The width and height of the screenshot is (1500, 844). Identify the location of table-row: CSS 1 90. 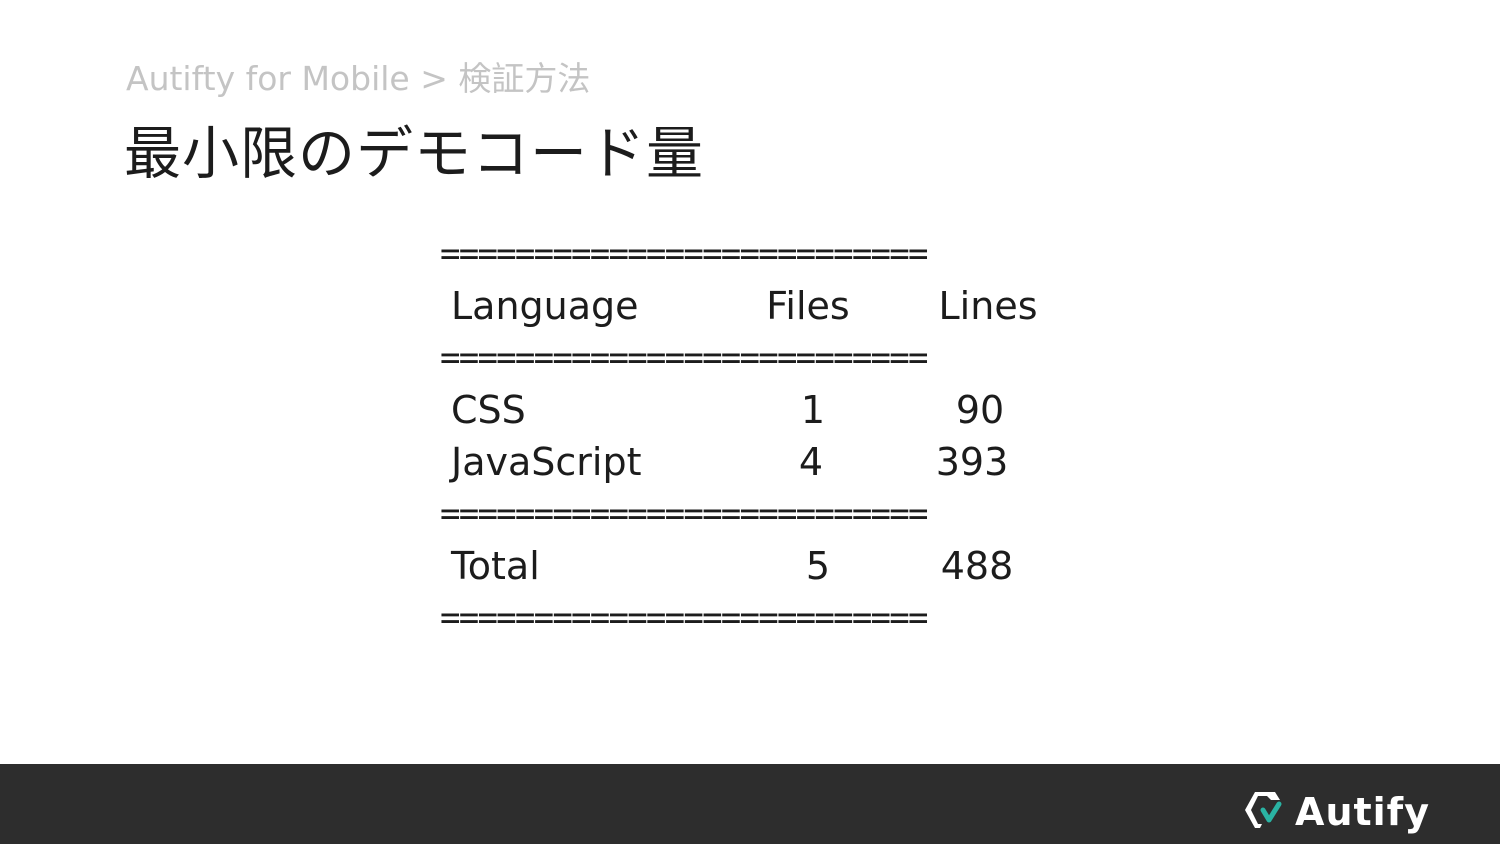
(760, 410).